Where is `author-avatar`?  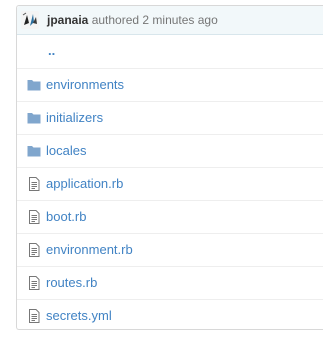 author-avatar is located at coordinates (30, 20).